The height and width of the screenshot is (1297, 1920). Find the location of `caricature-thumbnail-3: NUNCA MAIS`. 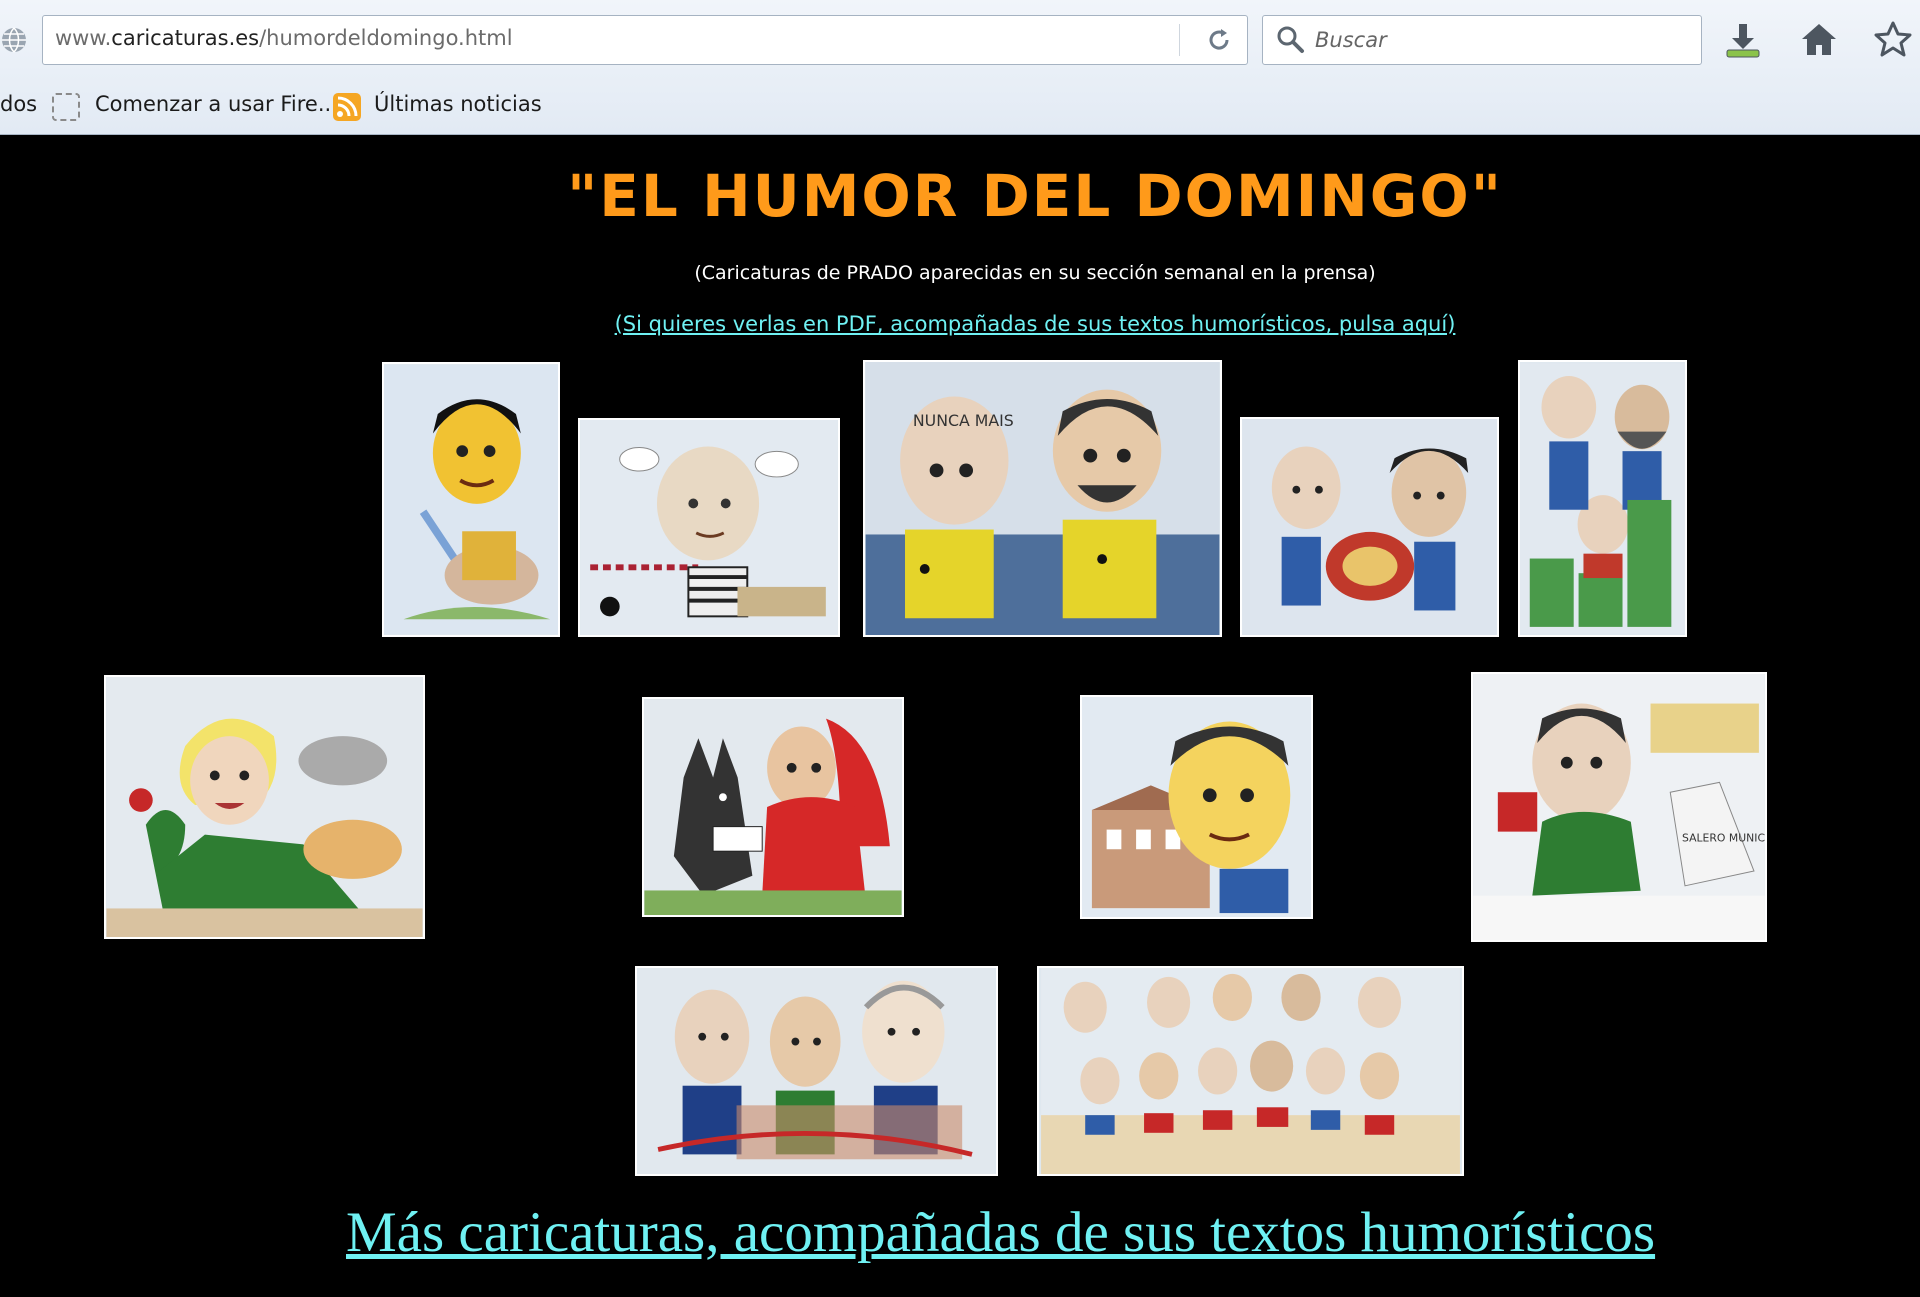

caricature-thumbnail-3: NUNCA MAIS is located at coordinates (1042, 498).